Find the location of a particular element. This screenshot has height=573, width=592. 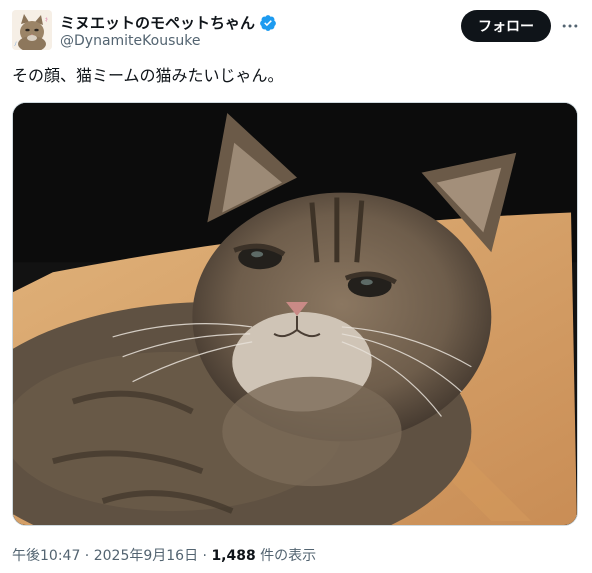

svg-text: ﾉ is located at coordinates (15, 44).